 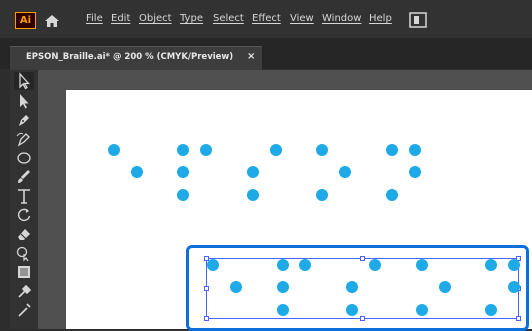 What do you see at coordinates (25, 20) in the screenshot?
I see `app-logo: Ai` at bounding box center [25, 20].